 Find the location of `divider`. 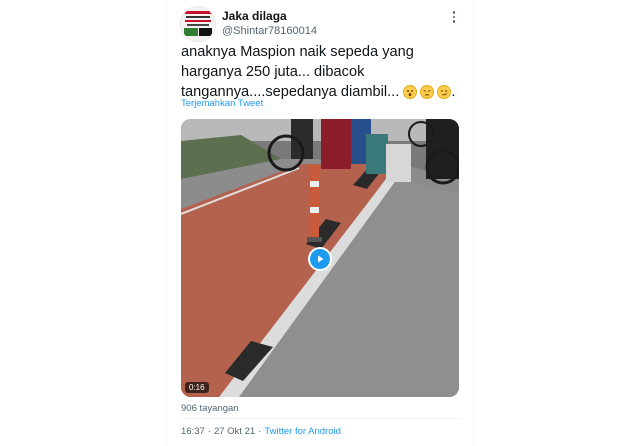

divider is located at coordinates (321, 418).